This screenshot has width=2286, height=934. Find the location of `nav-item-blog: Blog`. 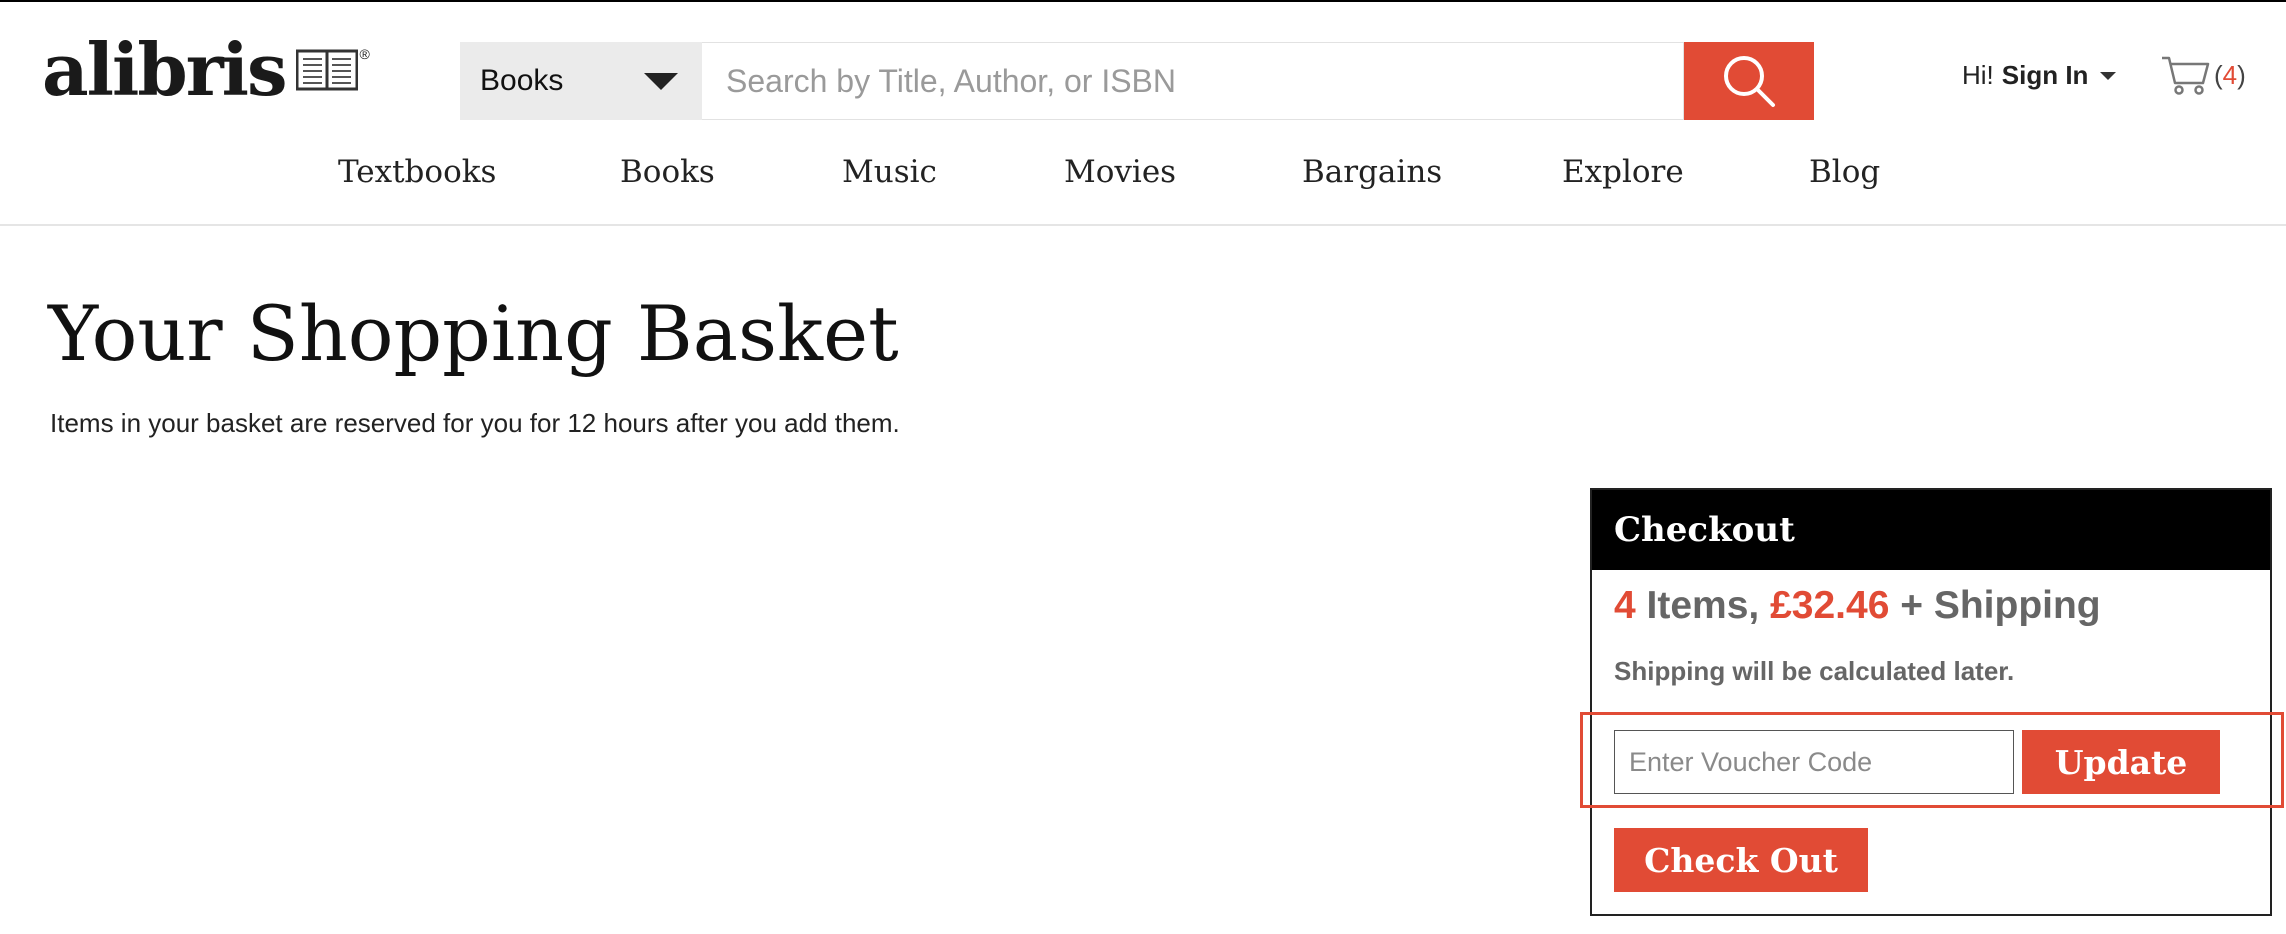

nav-item-blog: Blog is located at coordinates (1844, 172).